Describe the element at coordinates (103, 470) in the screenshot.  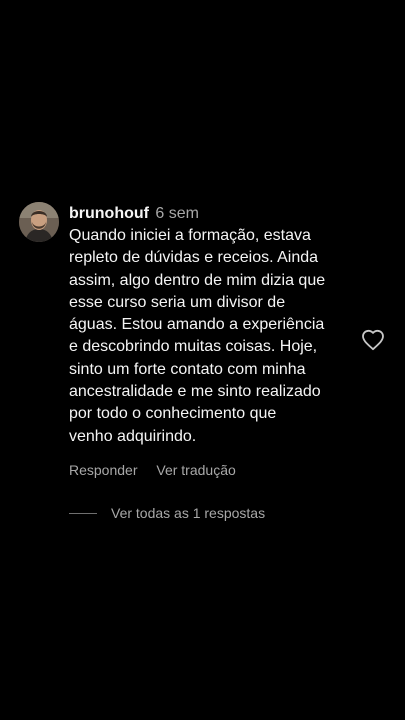
I see `reply-button: Responder` at that location.